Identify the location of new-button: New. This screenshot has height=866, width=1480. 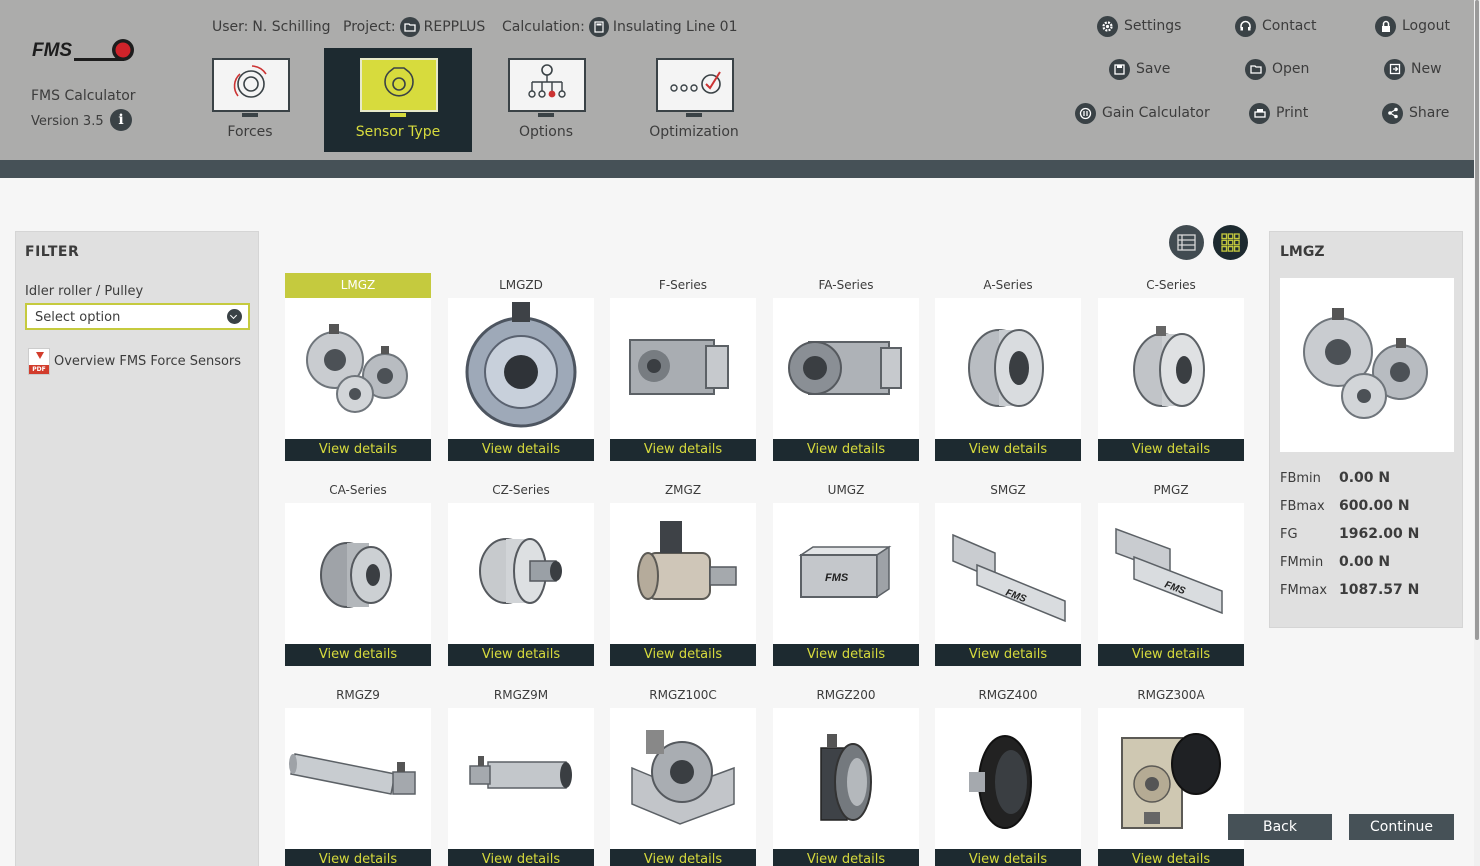
(1413, 69).